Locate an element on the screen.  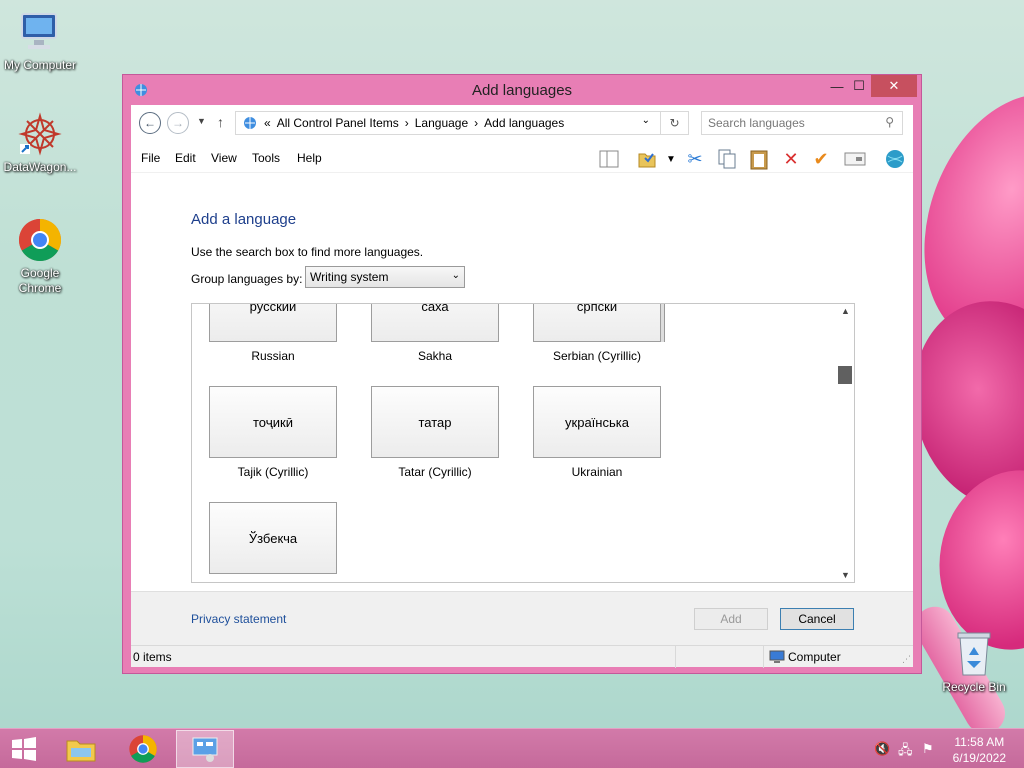
cut-icon: ✂ is located at coordinates (695, 159).